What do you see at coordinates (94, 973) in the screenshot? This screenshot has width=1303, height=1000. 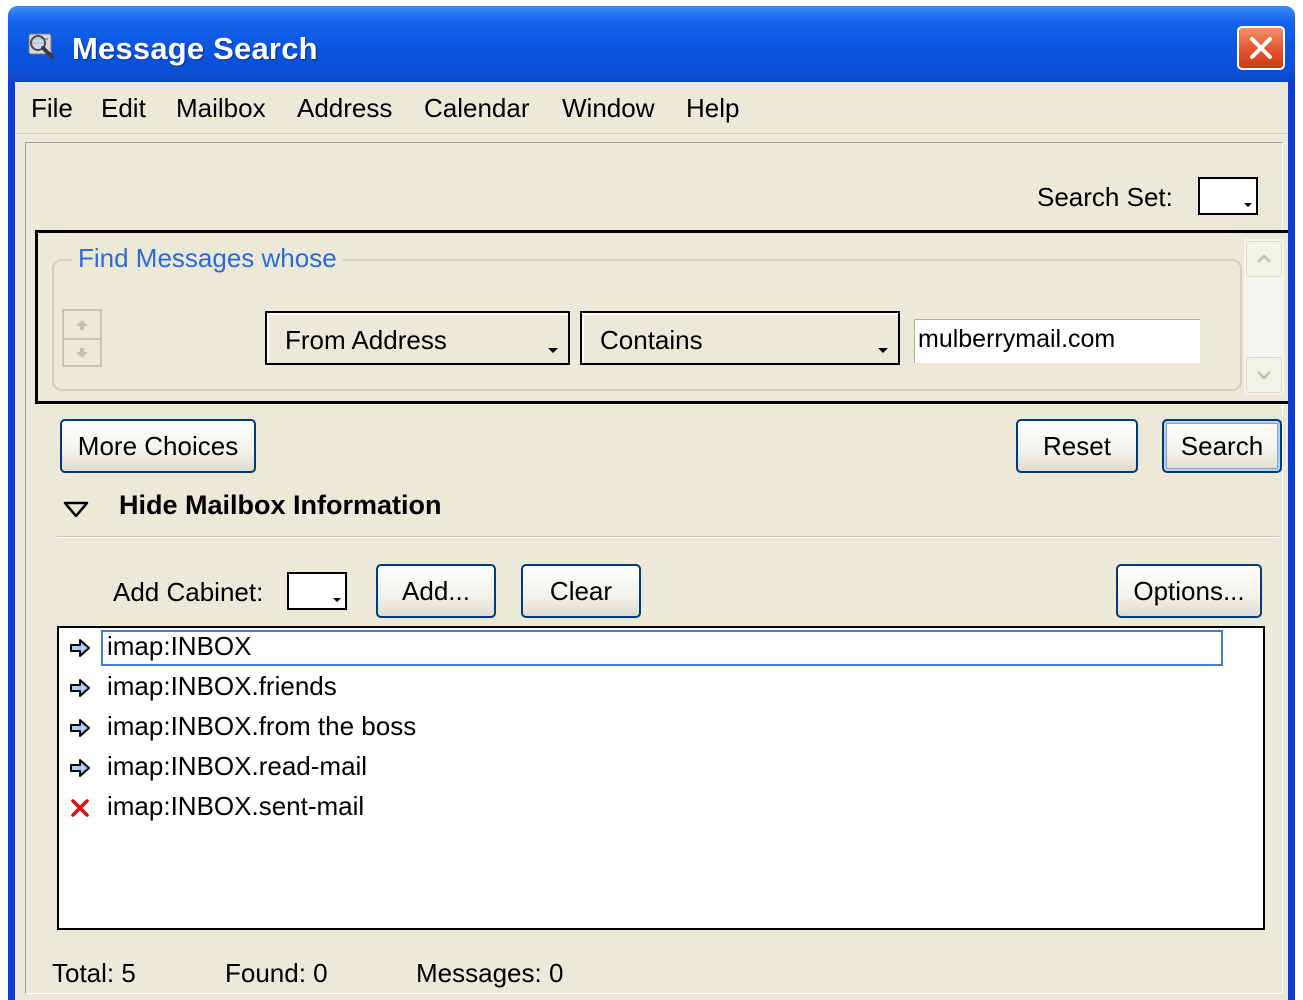 I see `status-total: Total: 5` at bounding box center [94, 973].